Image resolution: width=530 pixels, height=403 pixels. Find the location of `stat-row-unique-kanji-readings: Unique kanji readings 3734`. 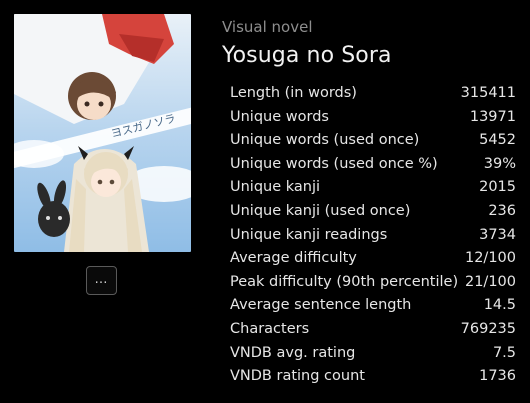

stat-row-unique-kanji-readings: Unique kanji readings 3734 is located at coordinates (373, 236).